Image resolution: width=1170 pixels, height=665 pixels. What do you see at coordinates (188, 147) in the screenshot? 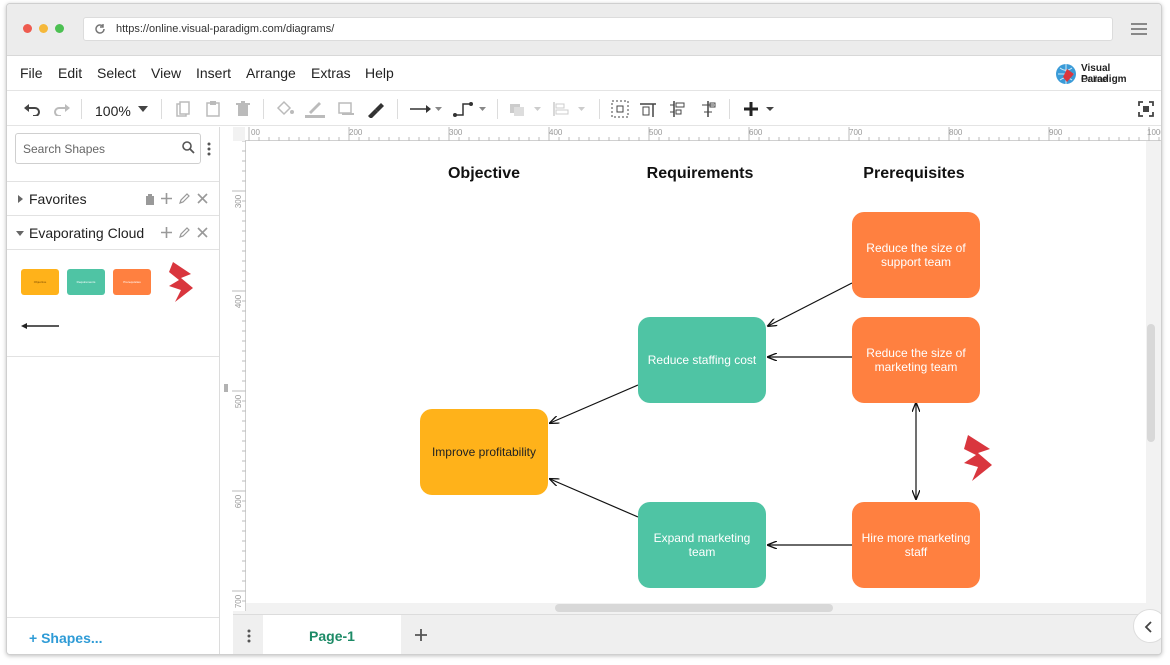
I see `search-icon` at bounding box center [188, 147].